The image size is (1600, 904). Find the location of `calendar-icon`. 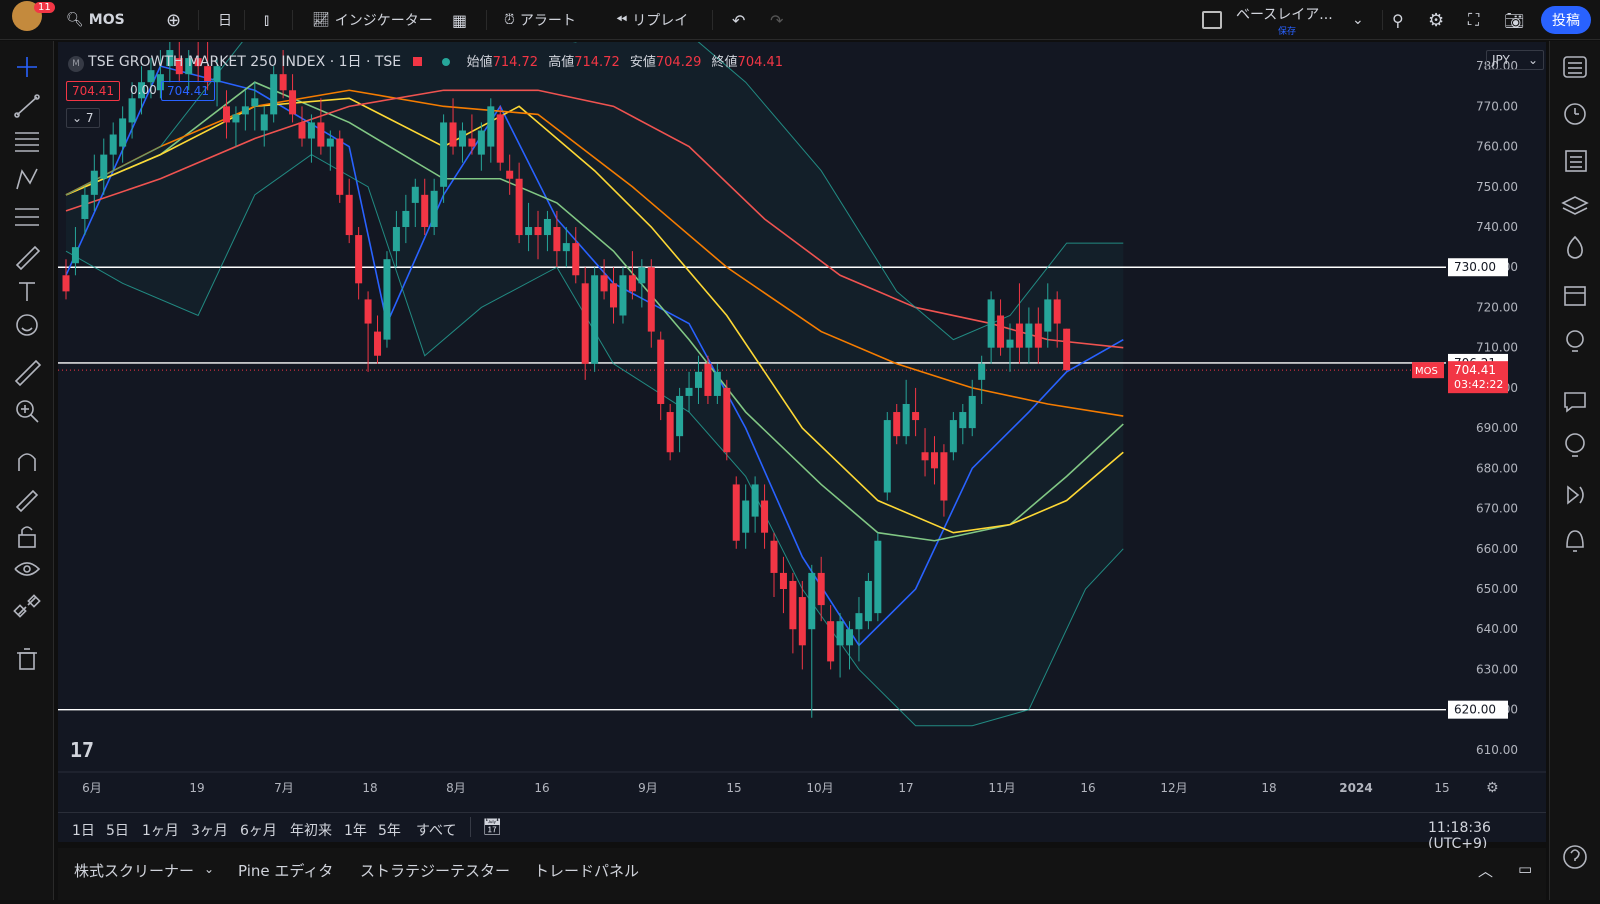

calendar-icon is located at coordinates (1575, 296).